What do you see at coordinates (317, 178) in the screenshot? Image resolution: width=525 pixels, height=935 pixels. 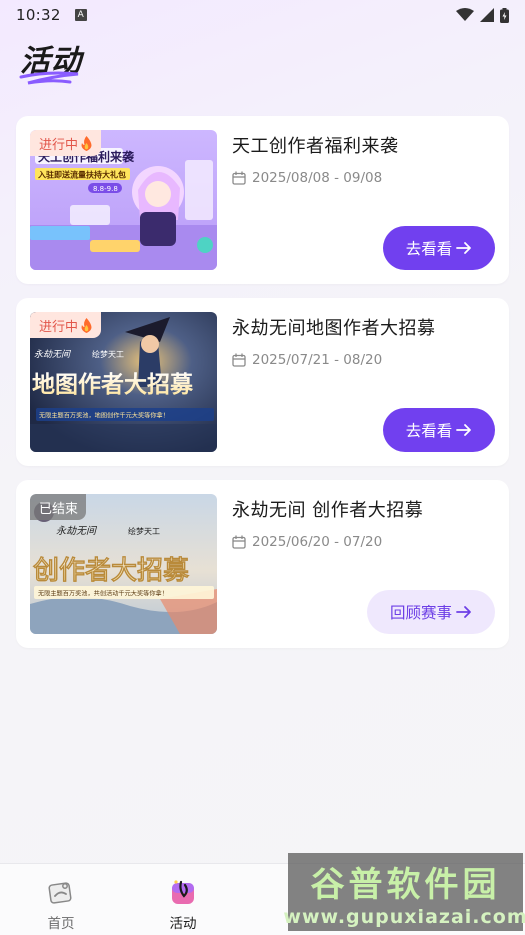 I see `activity-date-text: 2025/08/08 - 09/08` at bounding box center [317, 178].